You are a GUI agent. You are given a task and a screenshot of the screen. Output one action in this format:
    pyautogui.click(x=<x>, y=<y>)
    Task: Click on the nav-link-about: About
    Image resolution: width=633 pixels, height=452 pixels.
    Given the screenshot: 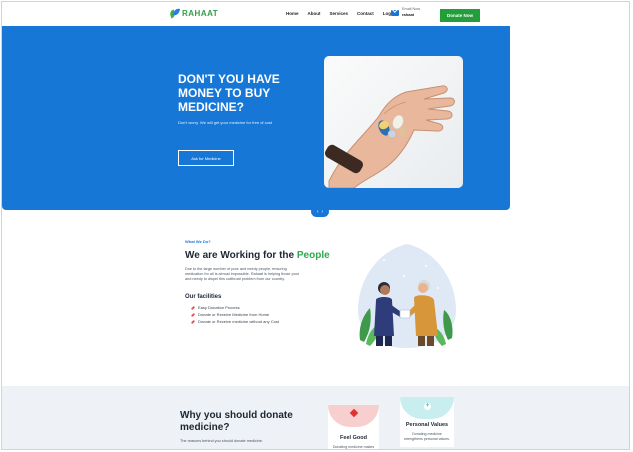 What is the action you would take?
    pyautogui.click(x=314, y=13)
    